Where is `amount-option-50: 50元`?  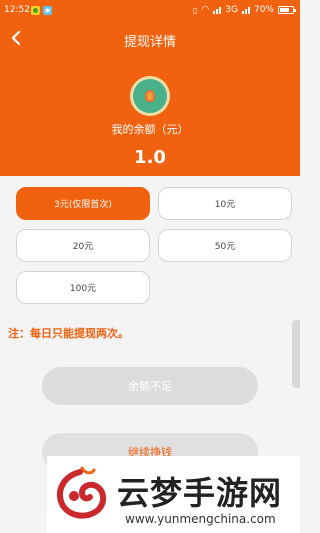 amount-option-50: 50元 is located at coordinates (225, 245).